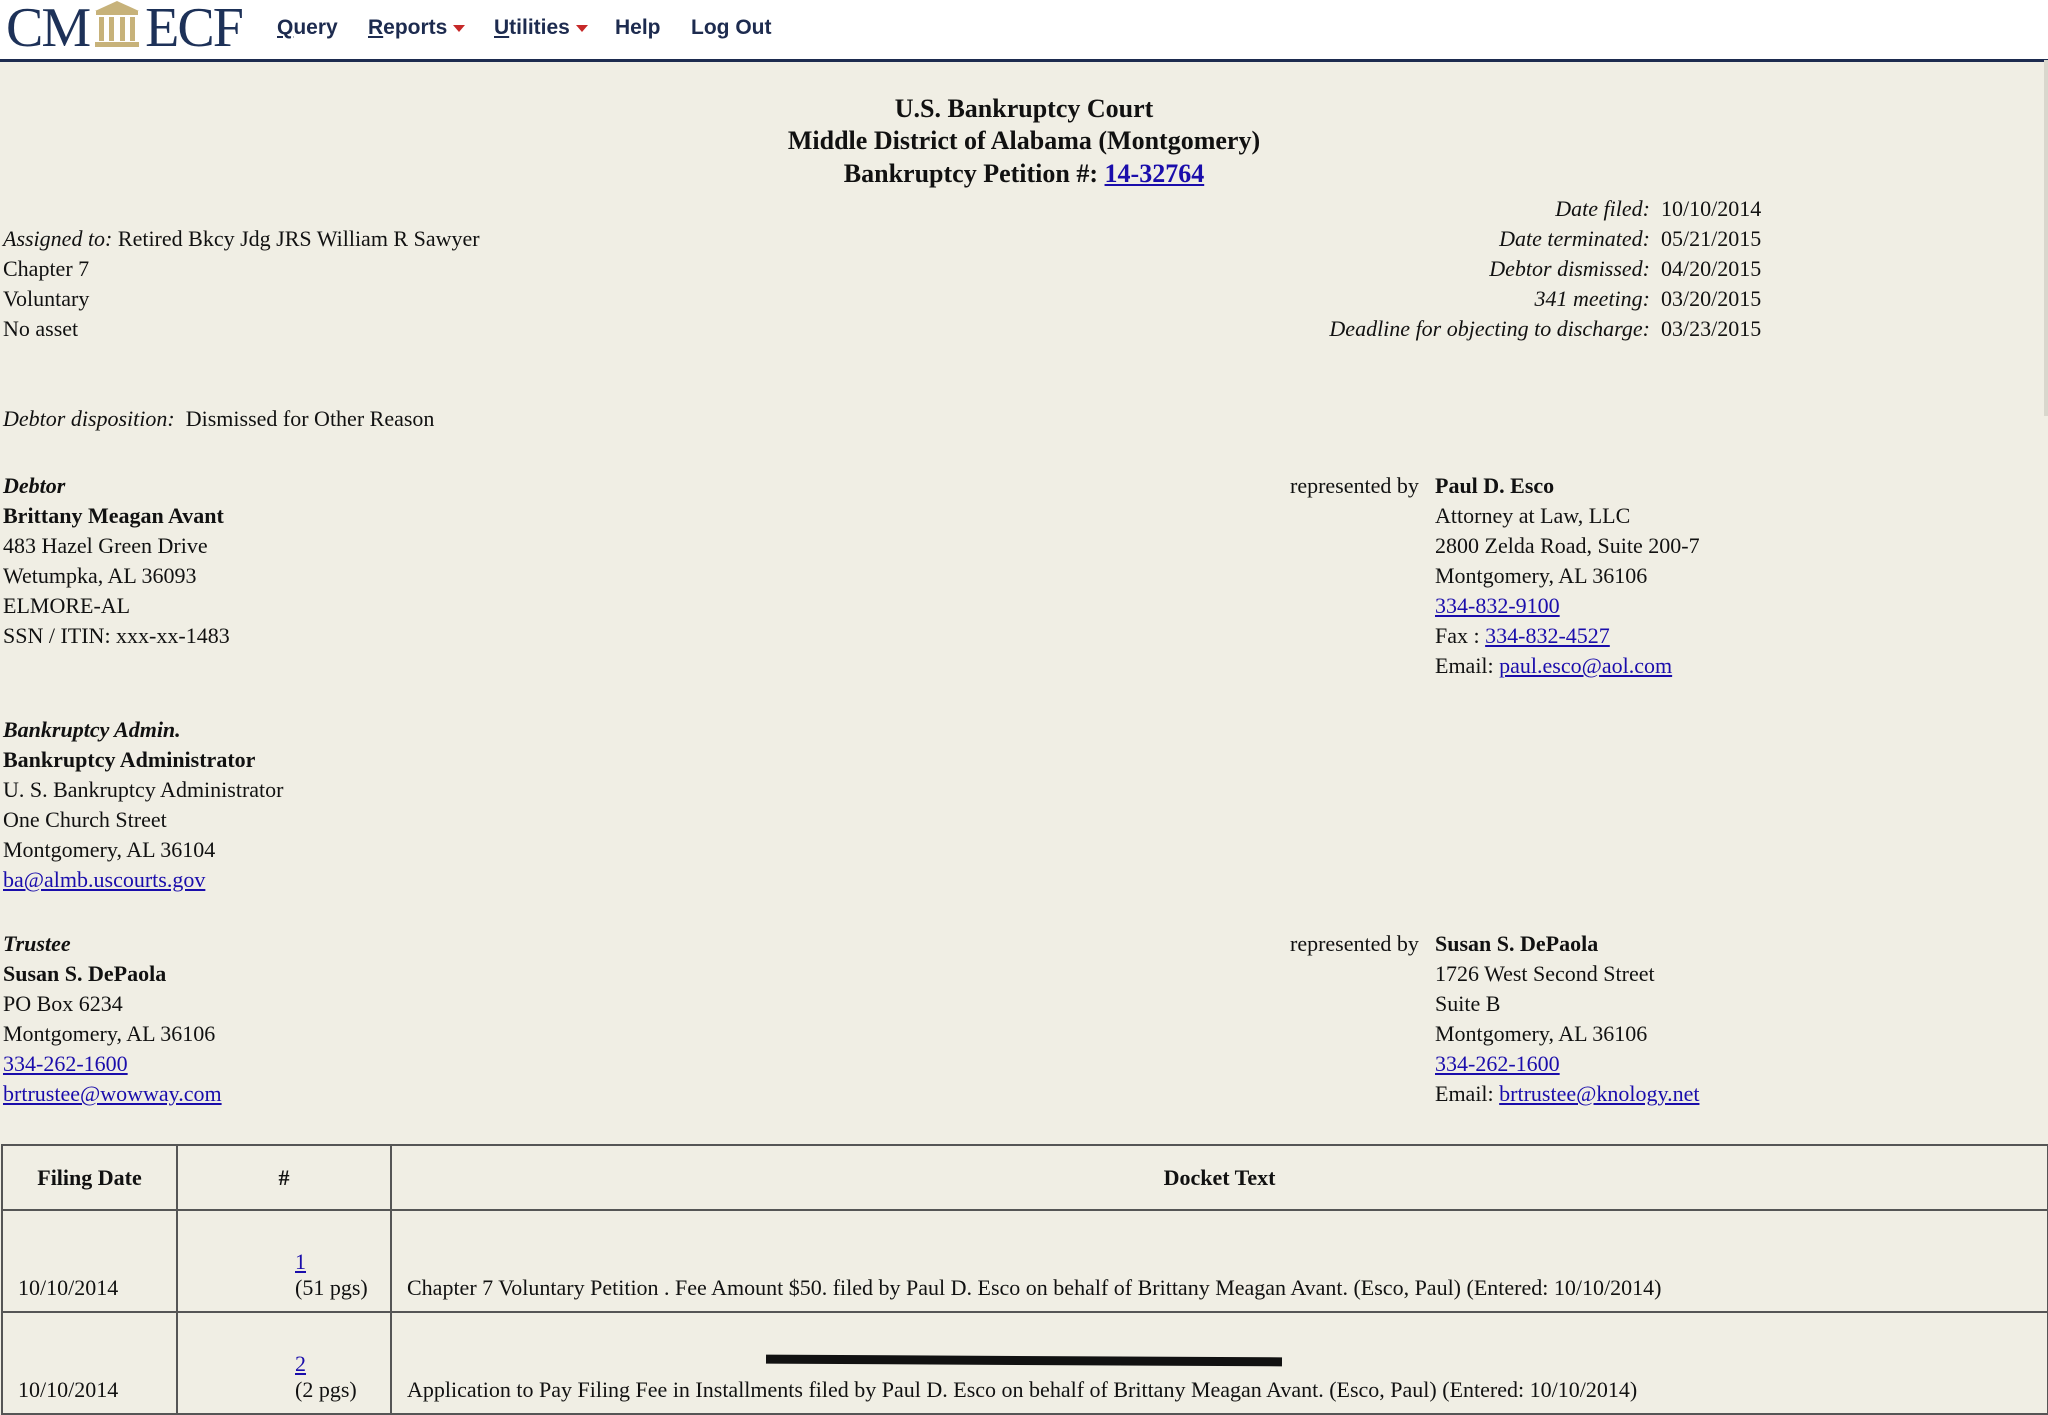 Image resolution: width=2048 pixels, height=1415 pixels. I want to click on trustee-line2: Montgomery, AL 36106, so click(109, 1033).